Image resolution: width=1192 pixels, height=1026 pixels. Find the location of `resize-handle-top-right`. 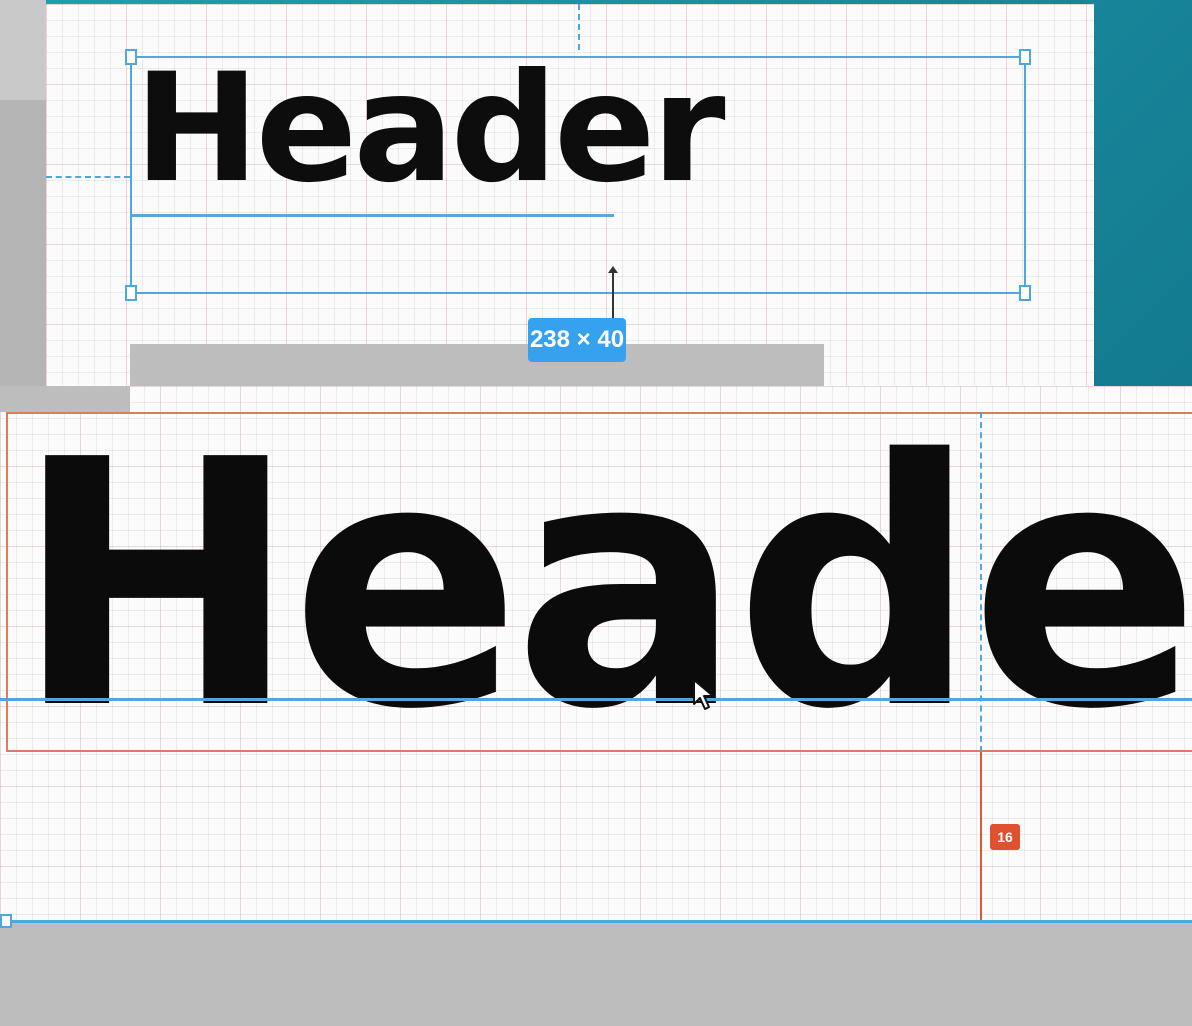

resize-handle-top-right is located at coordinates (1025, 57).